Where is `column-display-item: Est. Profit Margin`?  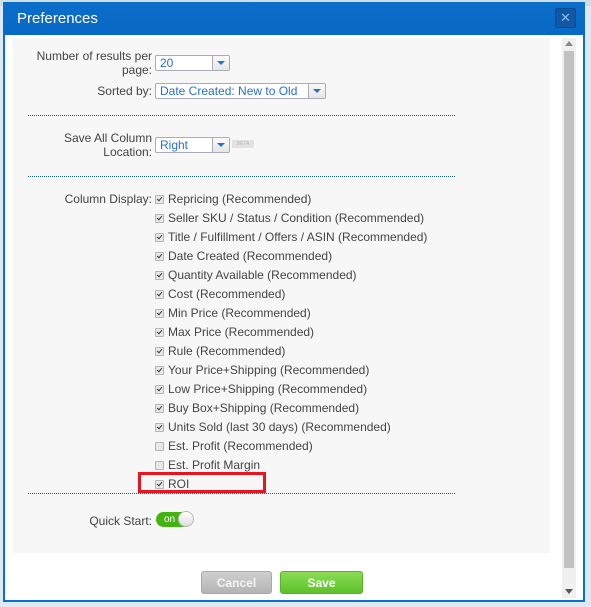
column-display-item: Est. Profit Margin is located at coordinates (207, 465).